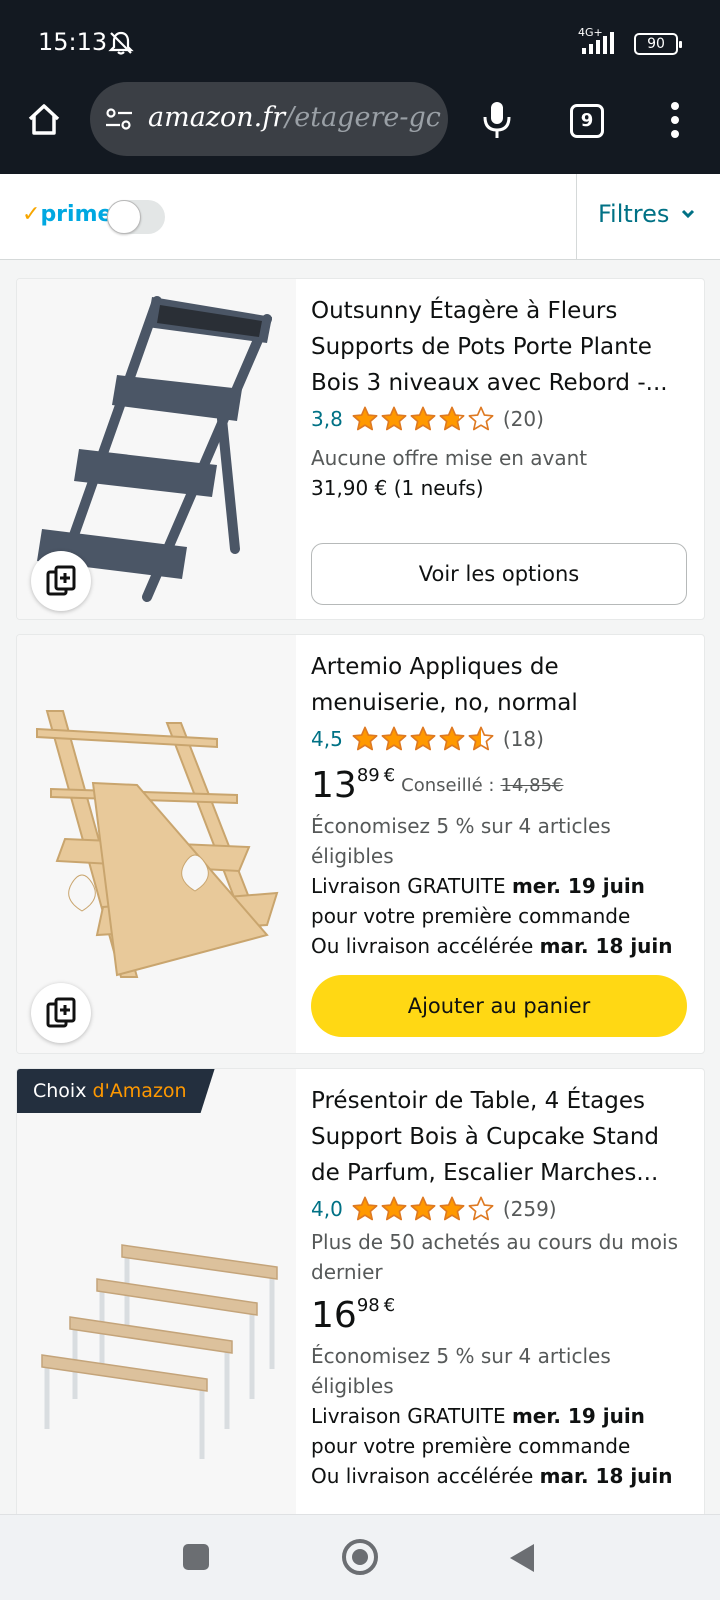  I want to click on home-nav-icon, so click(360, 1557).